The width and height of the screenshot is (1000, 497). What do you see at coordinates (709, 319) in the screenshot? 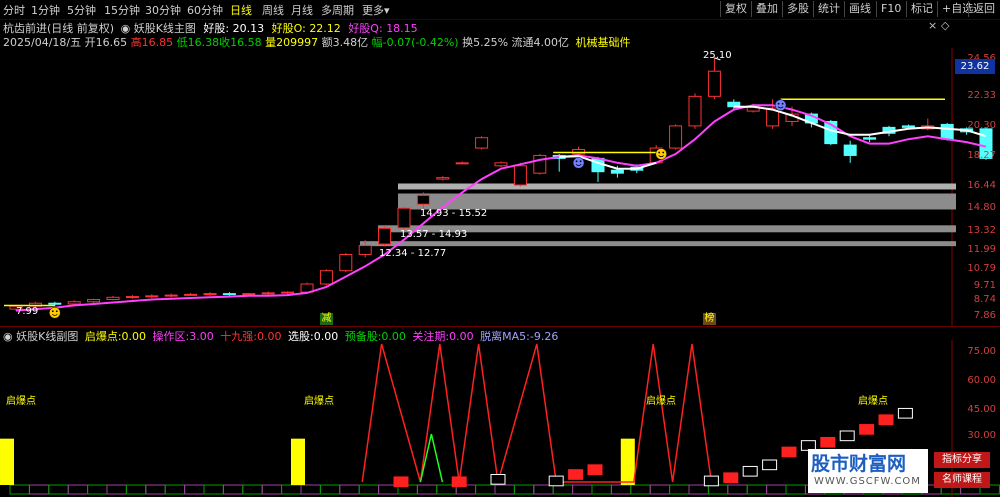
I see `bang-marker: 榜` at bounding box center [709, 319].